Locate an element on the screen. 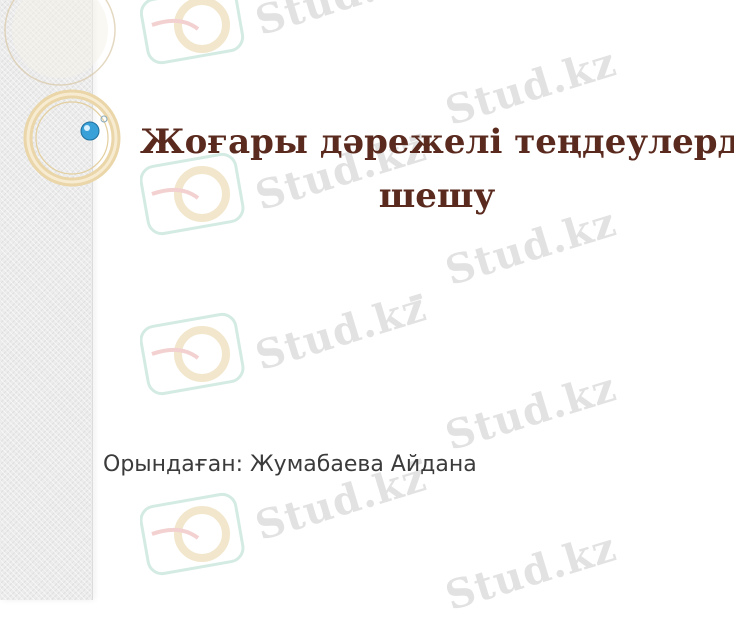  ring-ornament is located at coordinates (62, 93).